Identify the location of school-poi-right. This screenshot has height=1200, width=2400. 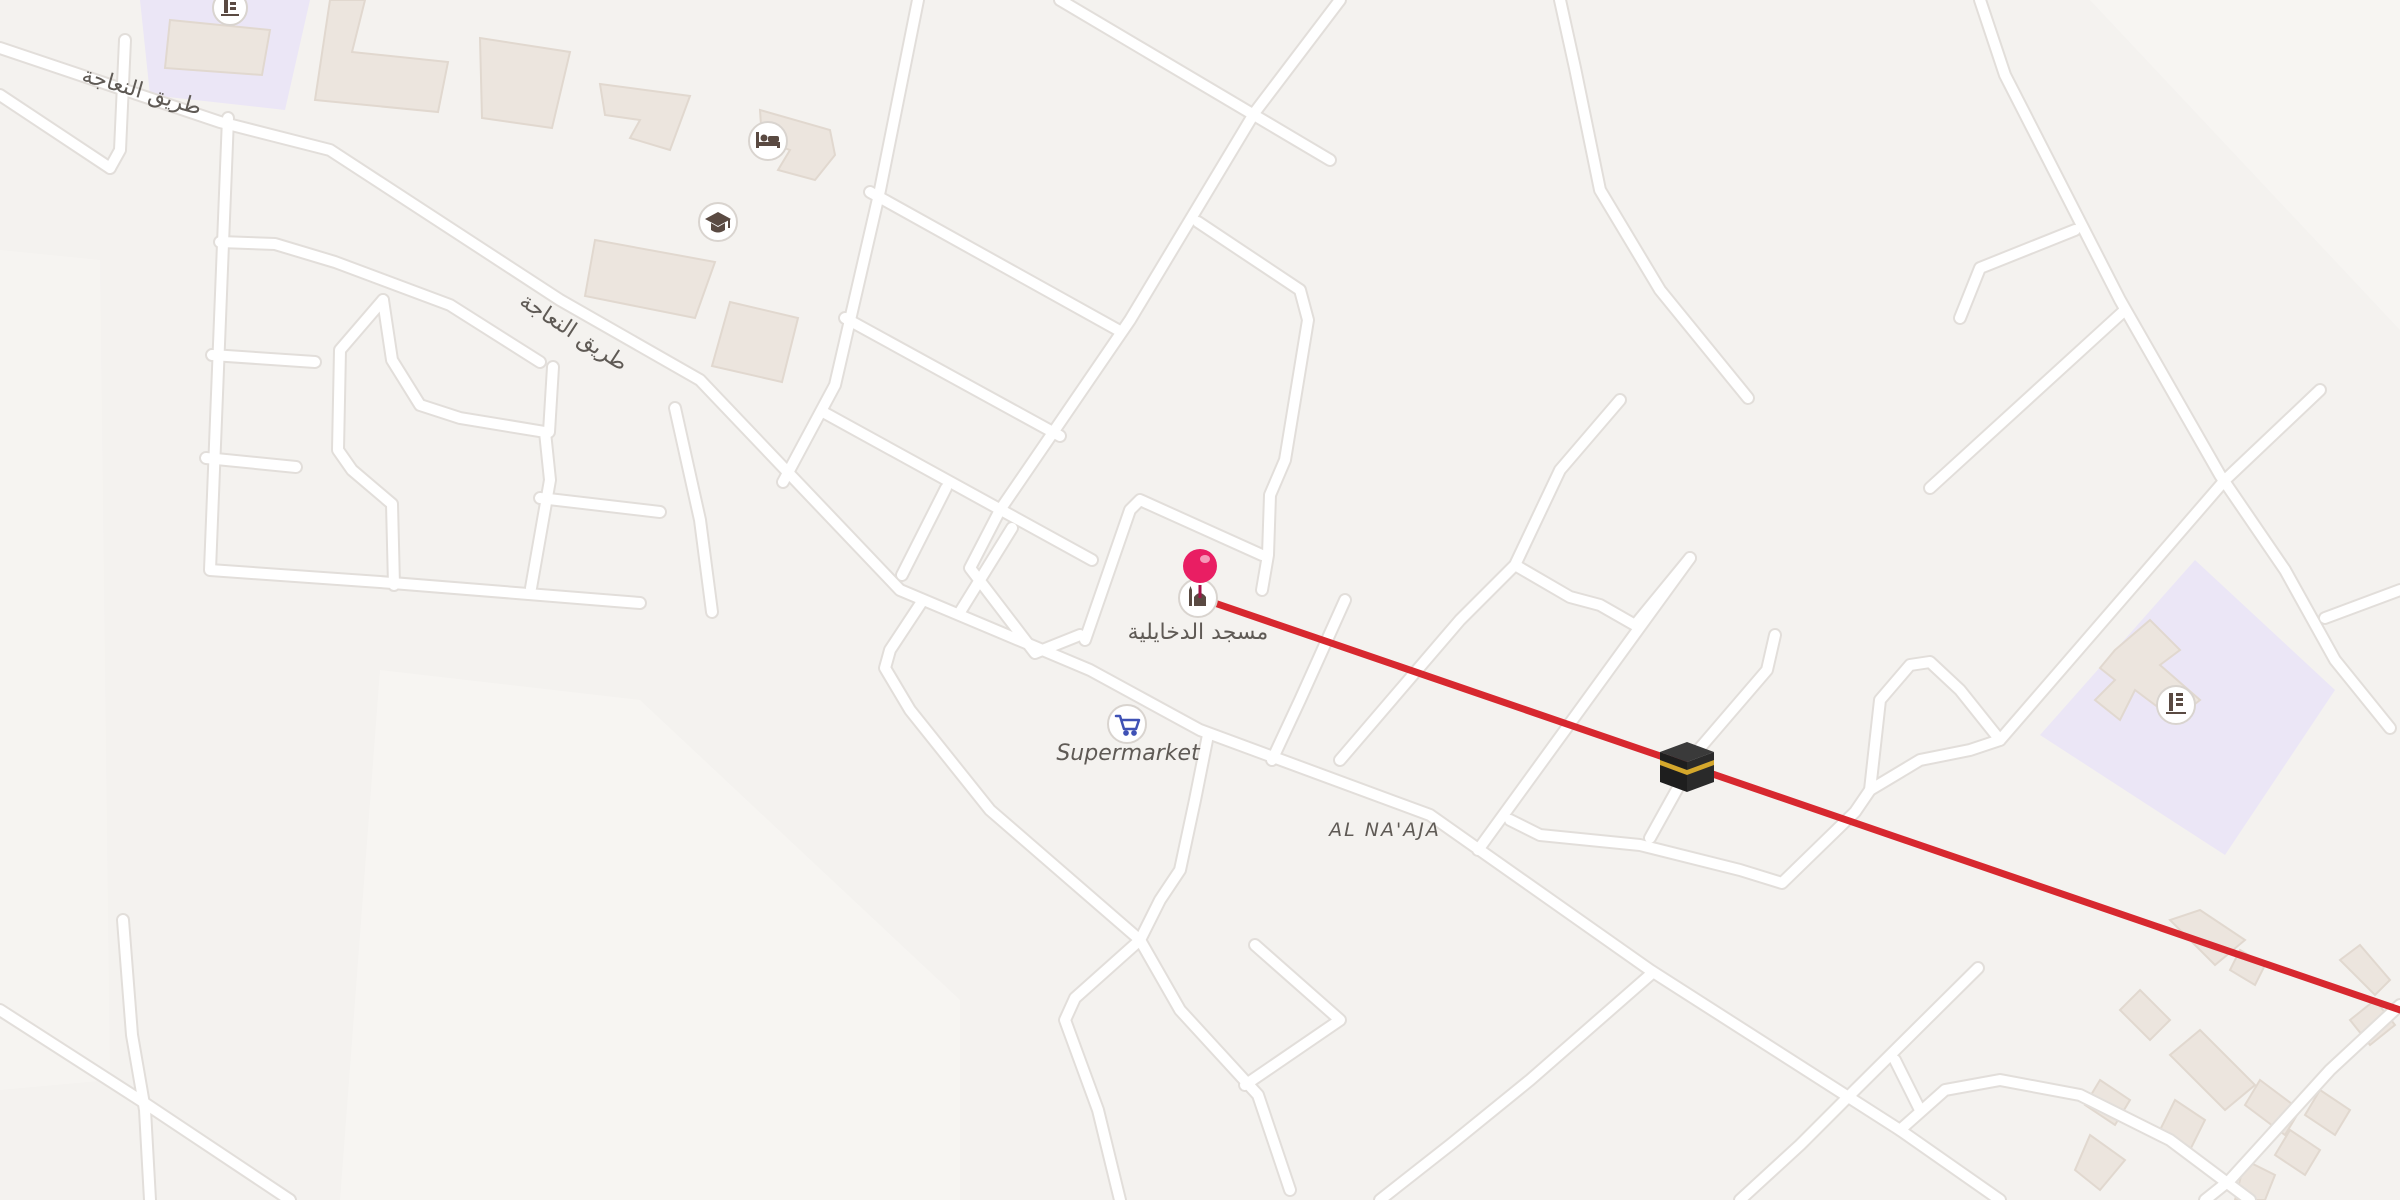
(2176, 705).